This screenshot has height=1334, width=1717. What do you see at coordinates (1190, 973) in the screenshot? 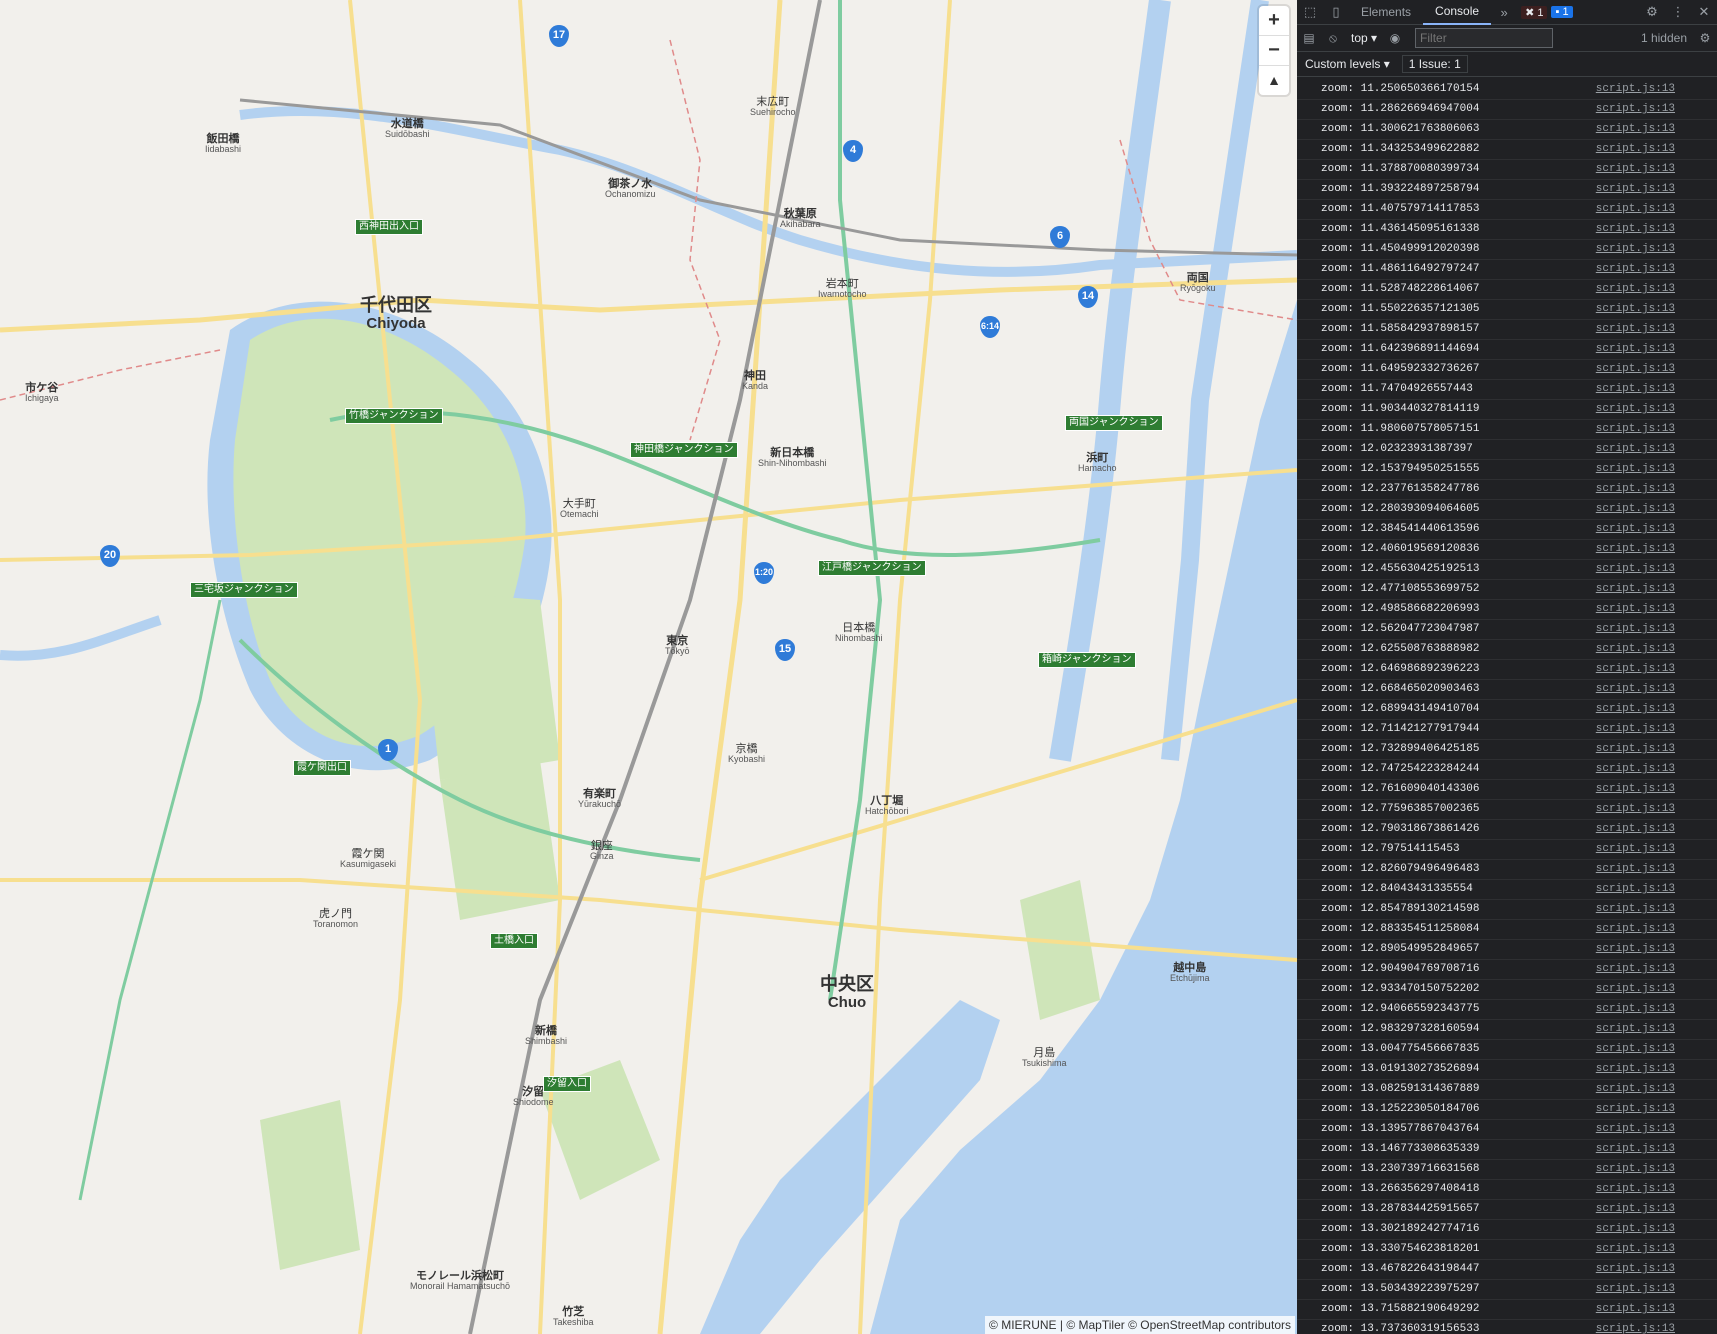
I see `station-label: 越中島 Etchūjima` at bounding box center [1190, 973].